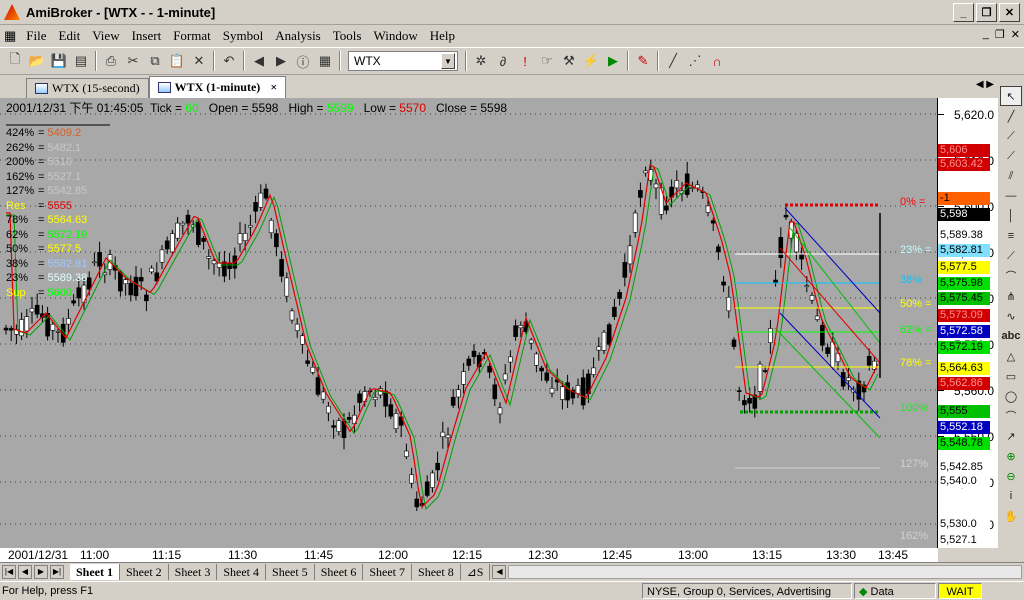 This screenshot has width=1024, height=600. I want to click on cut-icon: ✂, so click(133, 61).